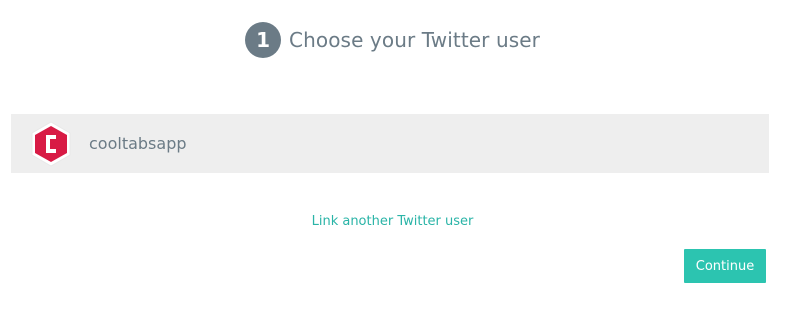 Image resolution: width=785 pixels, height=309 pixels. What do you see at coordinates (414, 40) in the screenshot?
I see `page-title: Choose your Twitter user` at bounding box center [414, 40].